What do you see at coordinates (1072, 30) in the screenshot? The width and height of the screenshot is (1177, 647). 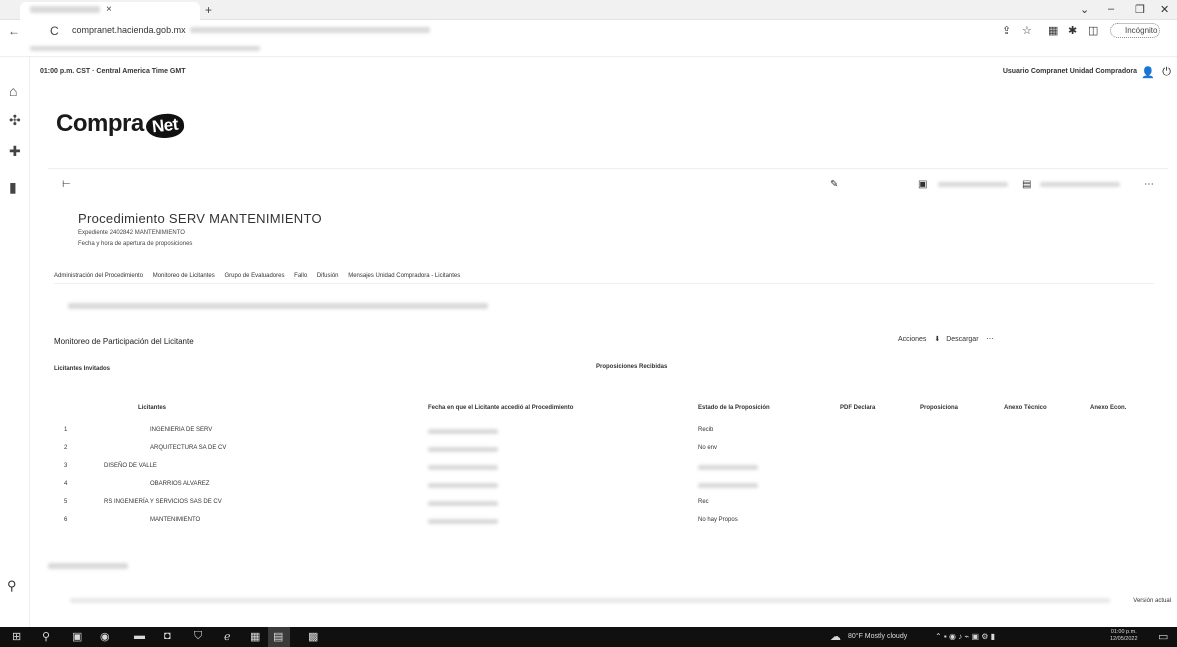 I see `puzzle-icon: ✱` at bounding box center [1072, 30].